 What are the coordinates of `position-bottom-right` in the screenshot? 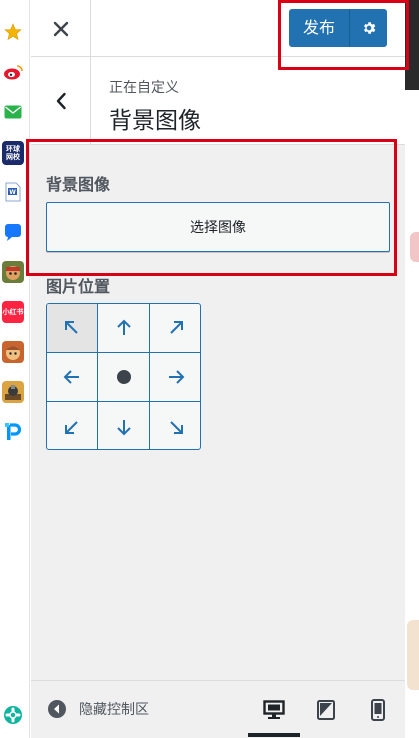 It's located at (175, 425).